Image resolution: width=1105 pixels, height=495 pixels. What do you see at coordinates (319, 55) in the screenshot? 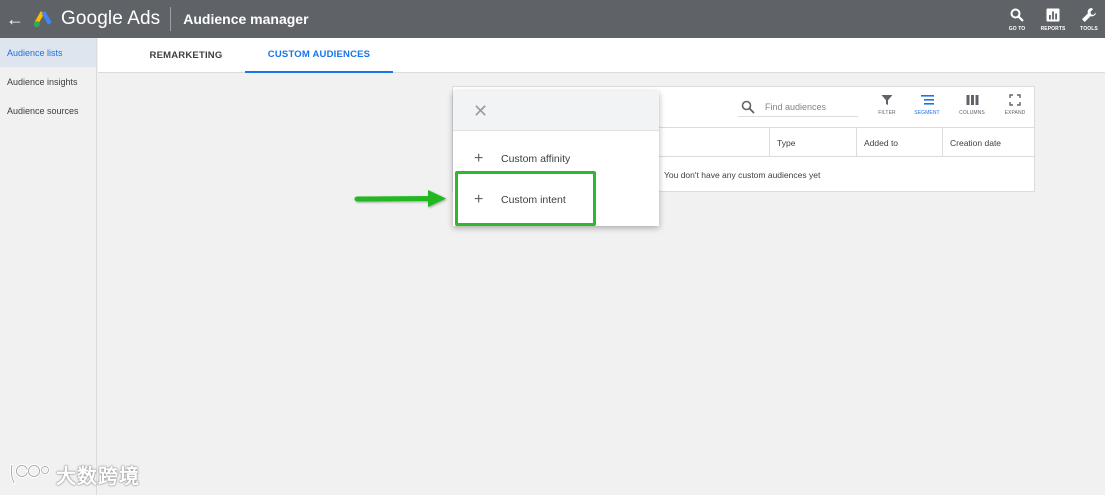
I see `tab-custom-audiences: CUSTOM AUDIENCES` at bounding box center [319, 55].